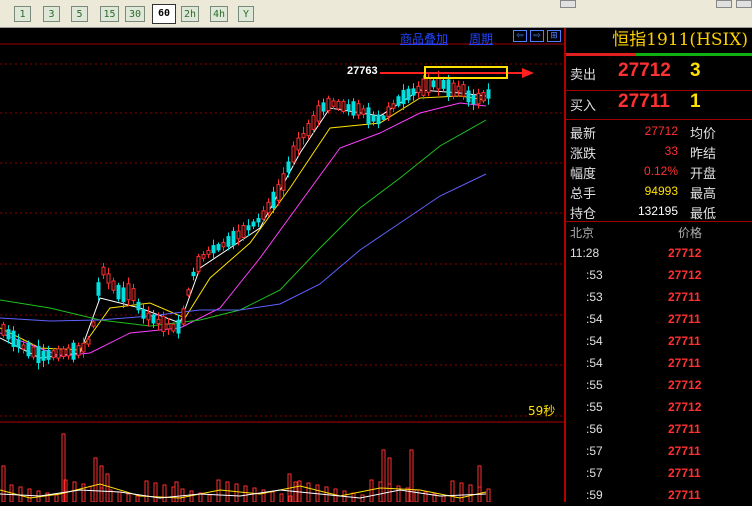 The width and height of the screenshot is (752, 506). Describe the element at coordinates (695, 101) in the screenshot. I see `bid-volume: 1` at that location.